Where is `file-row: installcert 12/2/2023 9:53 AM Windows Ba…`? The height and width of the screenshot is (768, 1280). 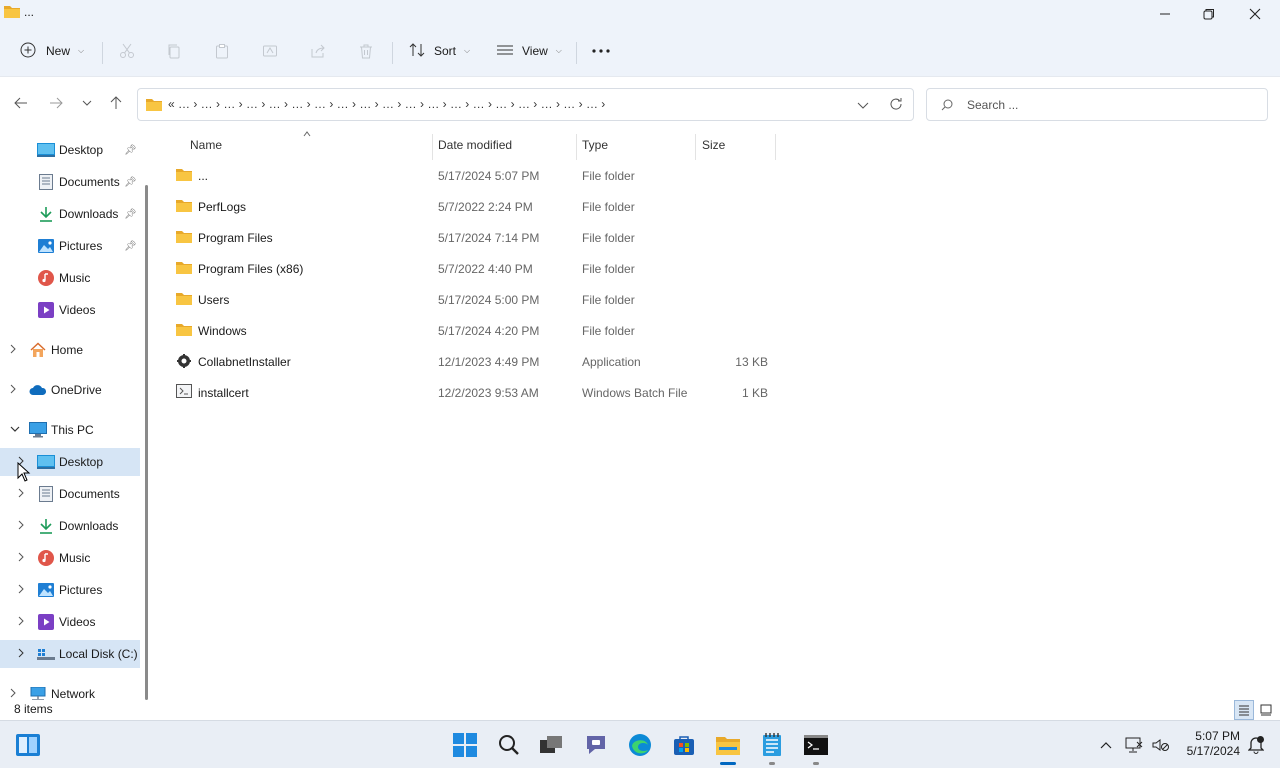 file-row: installcert 12/2/2023 9:53 AM Windows Ba… is located at coordinates (466, 392).